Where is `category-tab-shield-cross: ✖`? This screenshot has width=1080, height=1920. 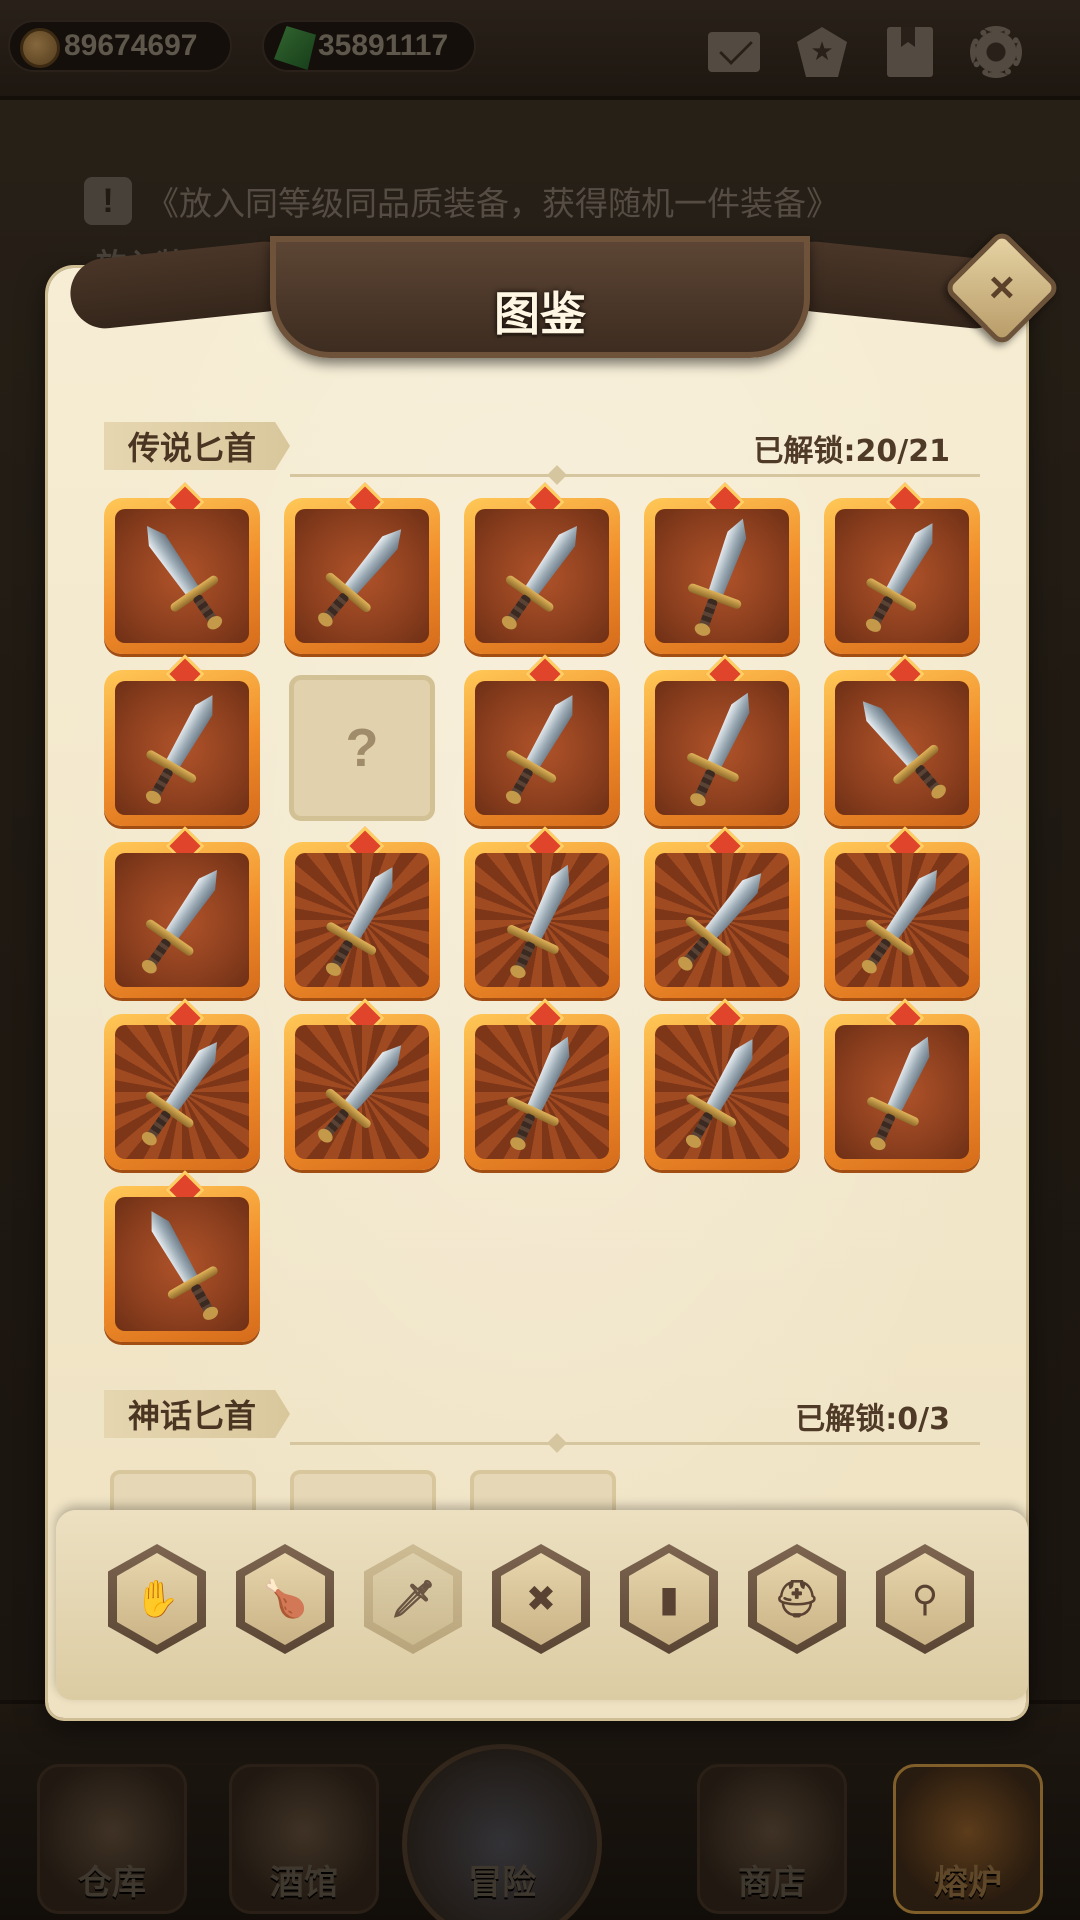 category-tab-shield-cross: ✖ is located at coordinates (541, 1599).